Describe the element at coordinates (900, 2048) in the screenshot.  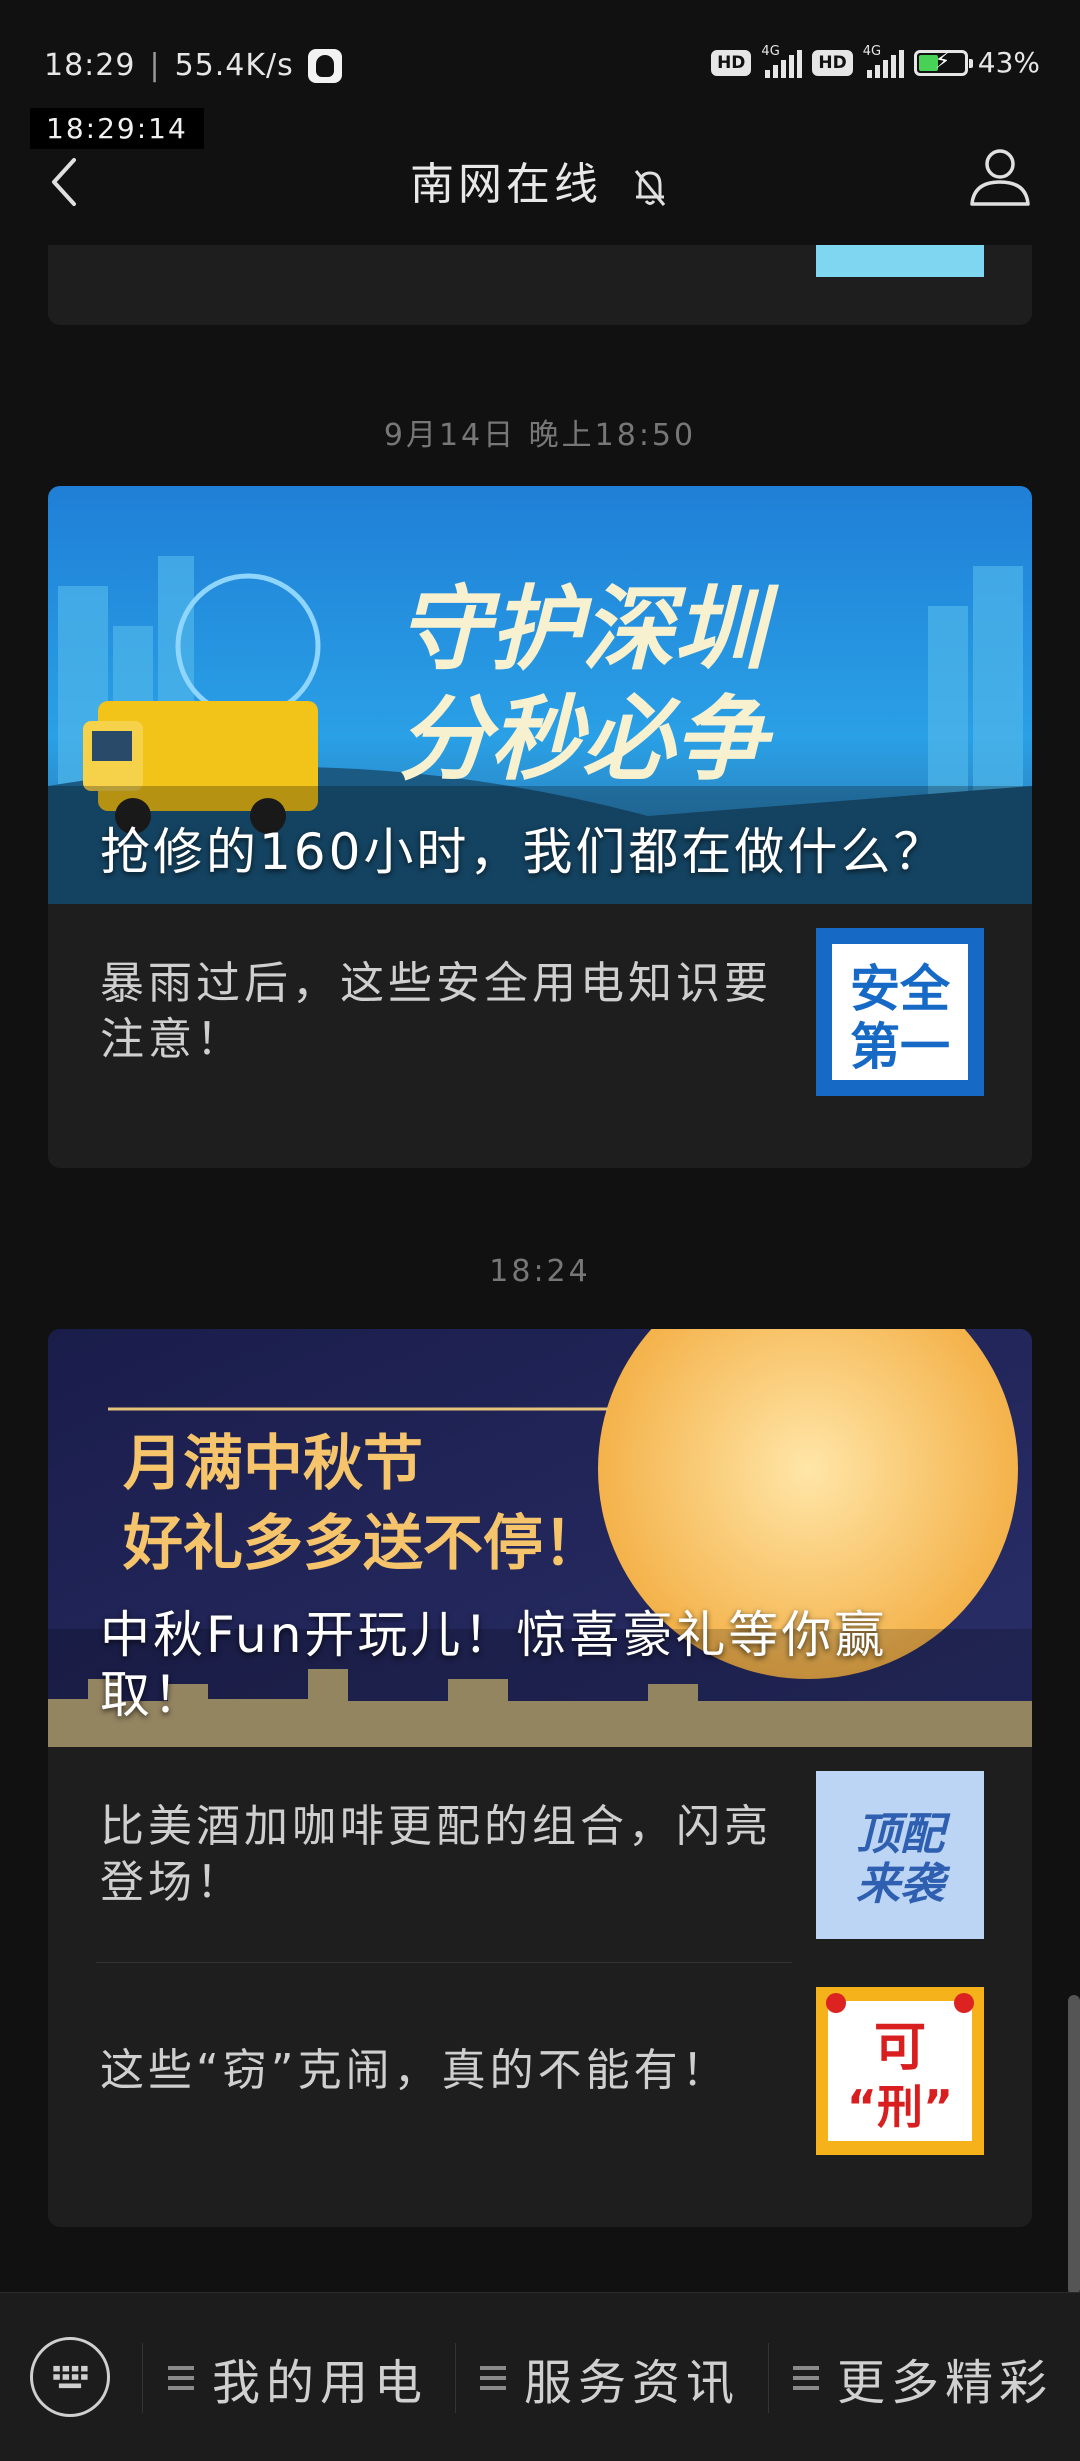
I see `thumb-text-1: 可` at that location.